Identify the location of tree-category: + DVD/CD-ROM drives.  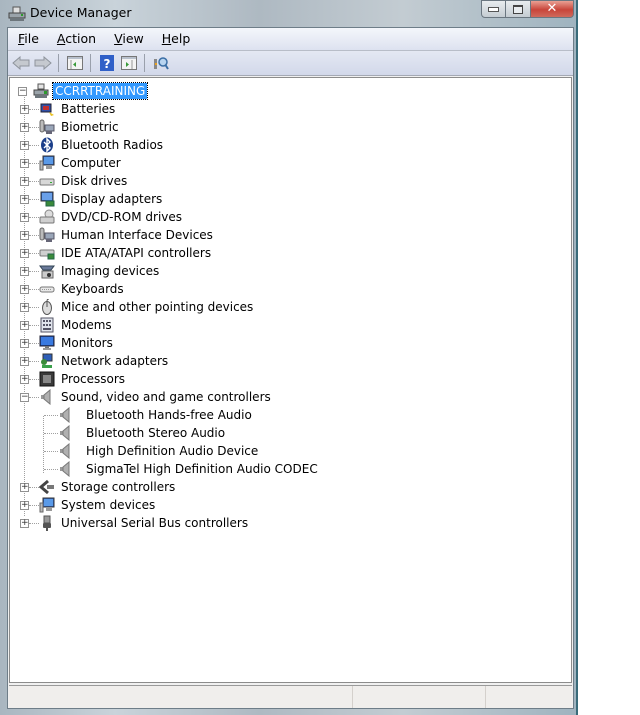
(102, 217).